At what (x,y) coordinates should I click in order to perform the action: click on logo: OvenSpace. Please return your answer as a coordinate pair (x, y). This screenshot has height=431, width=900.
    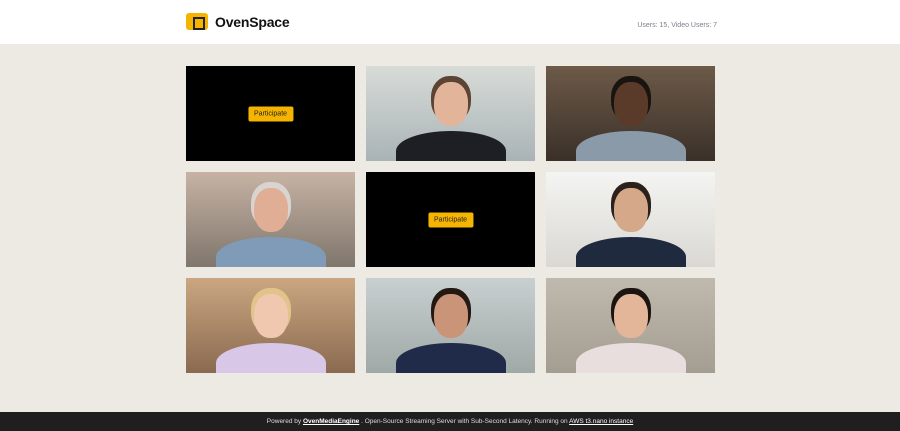
    Looking at the image, I should click on (238, 21).